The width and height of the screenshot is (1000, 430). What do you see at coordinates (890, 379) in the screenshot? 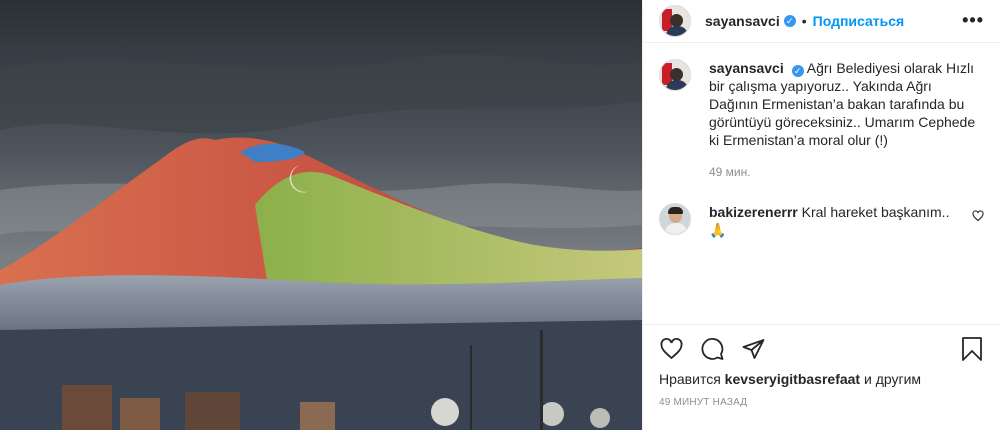
I see `likes-suffix: и другим` at bounding box center [890, 379].